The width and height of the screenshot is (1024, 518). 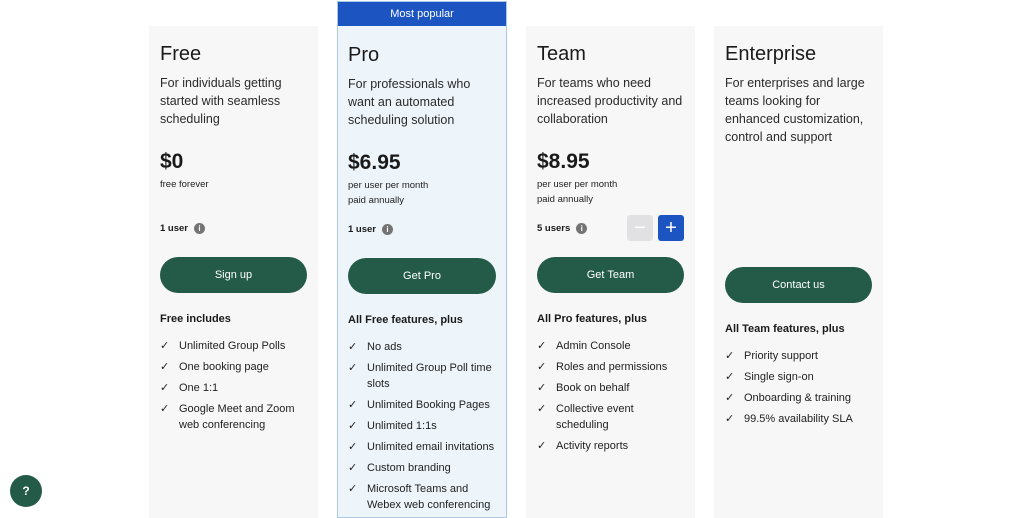 I want to click on feature-item: ✓ Admin Console, so click(x=584, y=346).